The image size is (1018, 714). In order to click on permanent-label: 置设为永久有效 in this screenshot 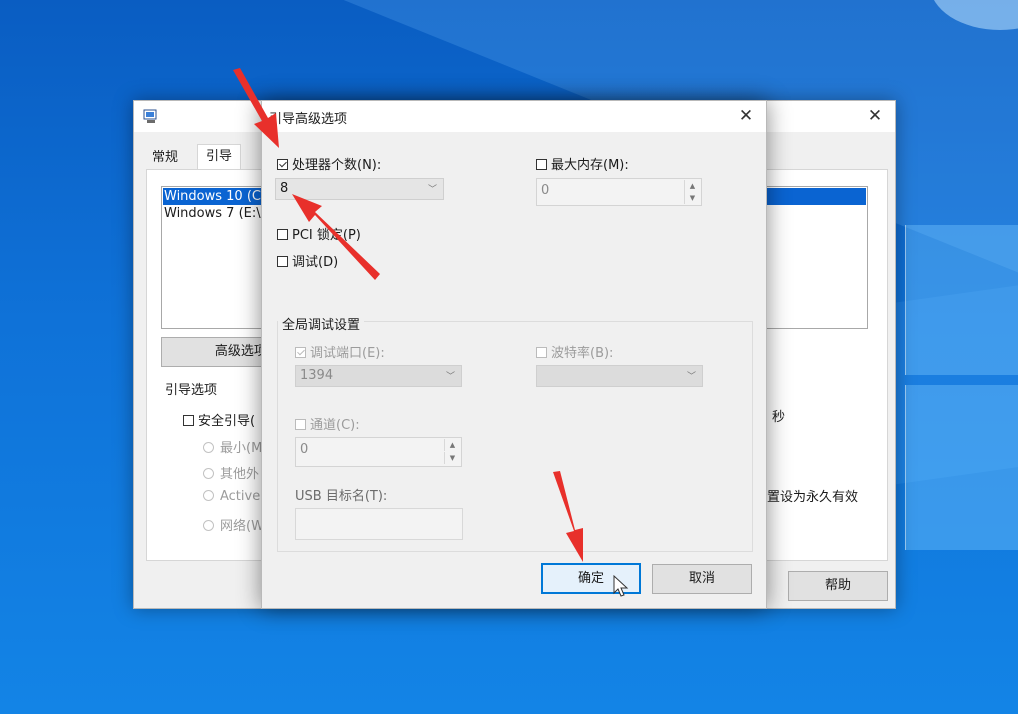, I will do `click(813, 497)`.